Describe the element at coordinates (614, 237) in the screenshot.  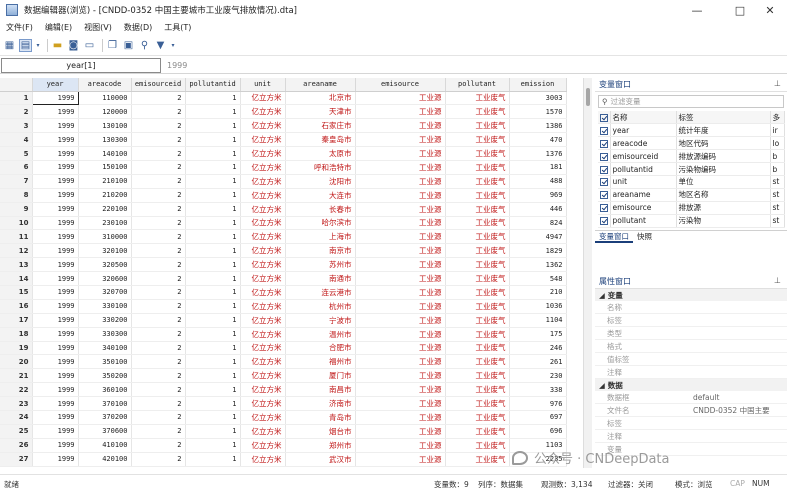
I see `tab-variables: 变量窗口` at that location.